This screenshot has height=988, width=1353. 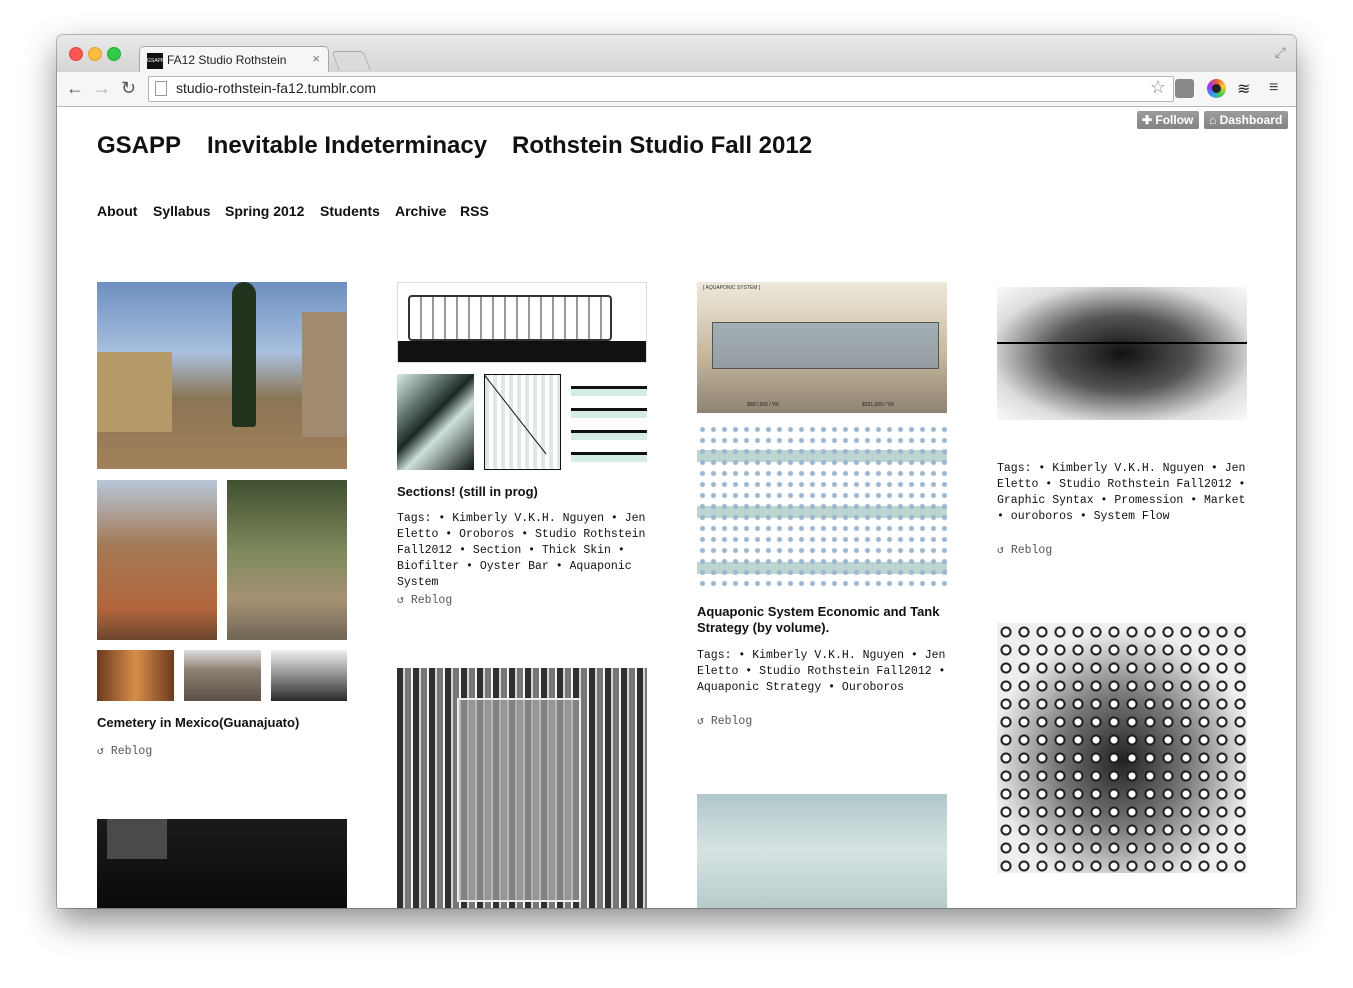 I want to click on nav-rss: RSS, so click(x=474, y=211).